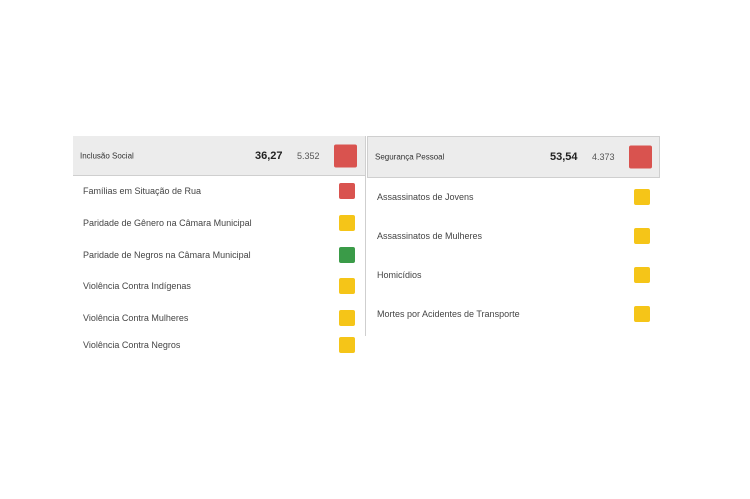  I want to click on indicator-row: Violência Contra Mulheres, so click(219, 318).